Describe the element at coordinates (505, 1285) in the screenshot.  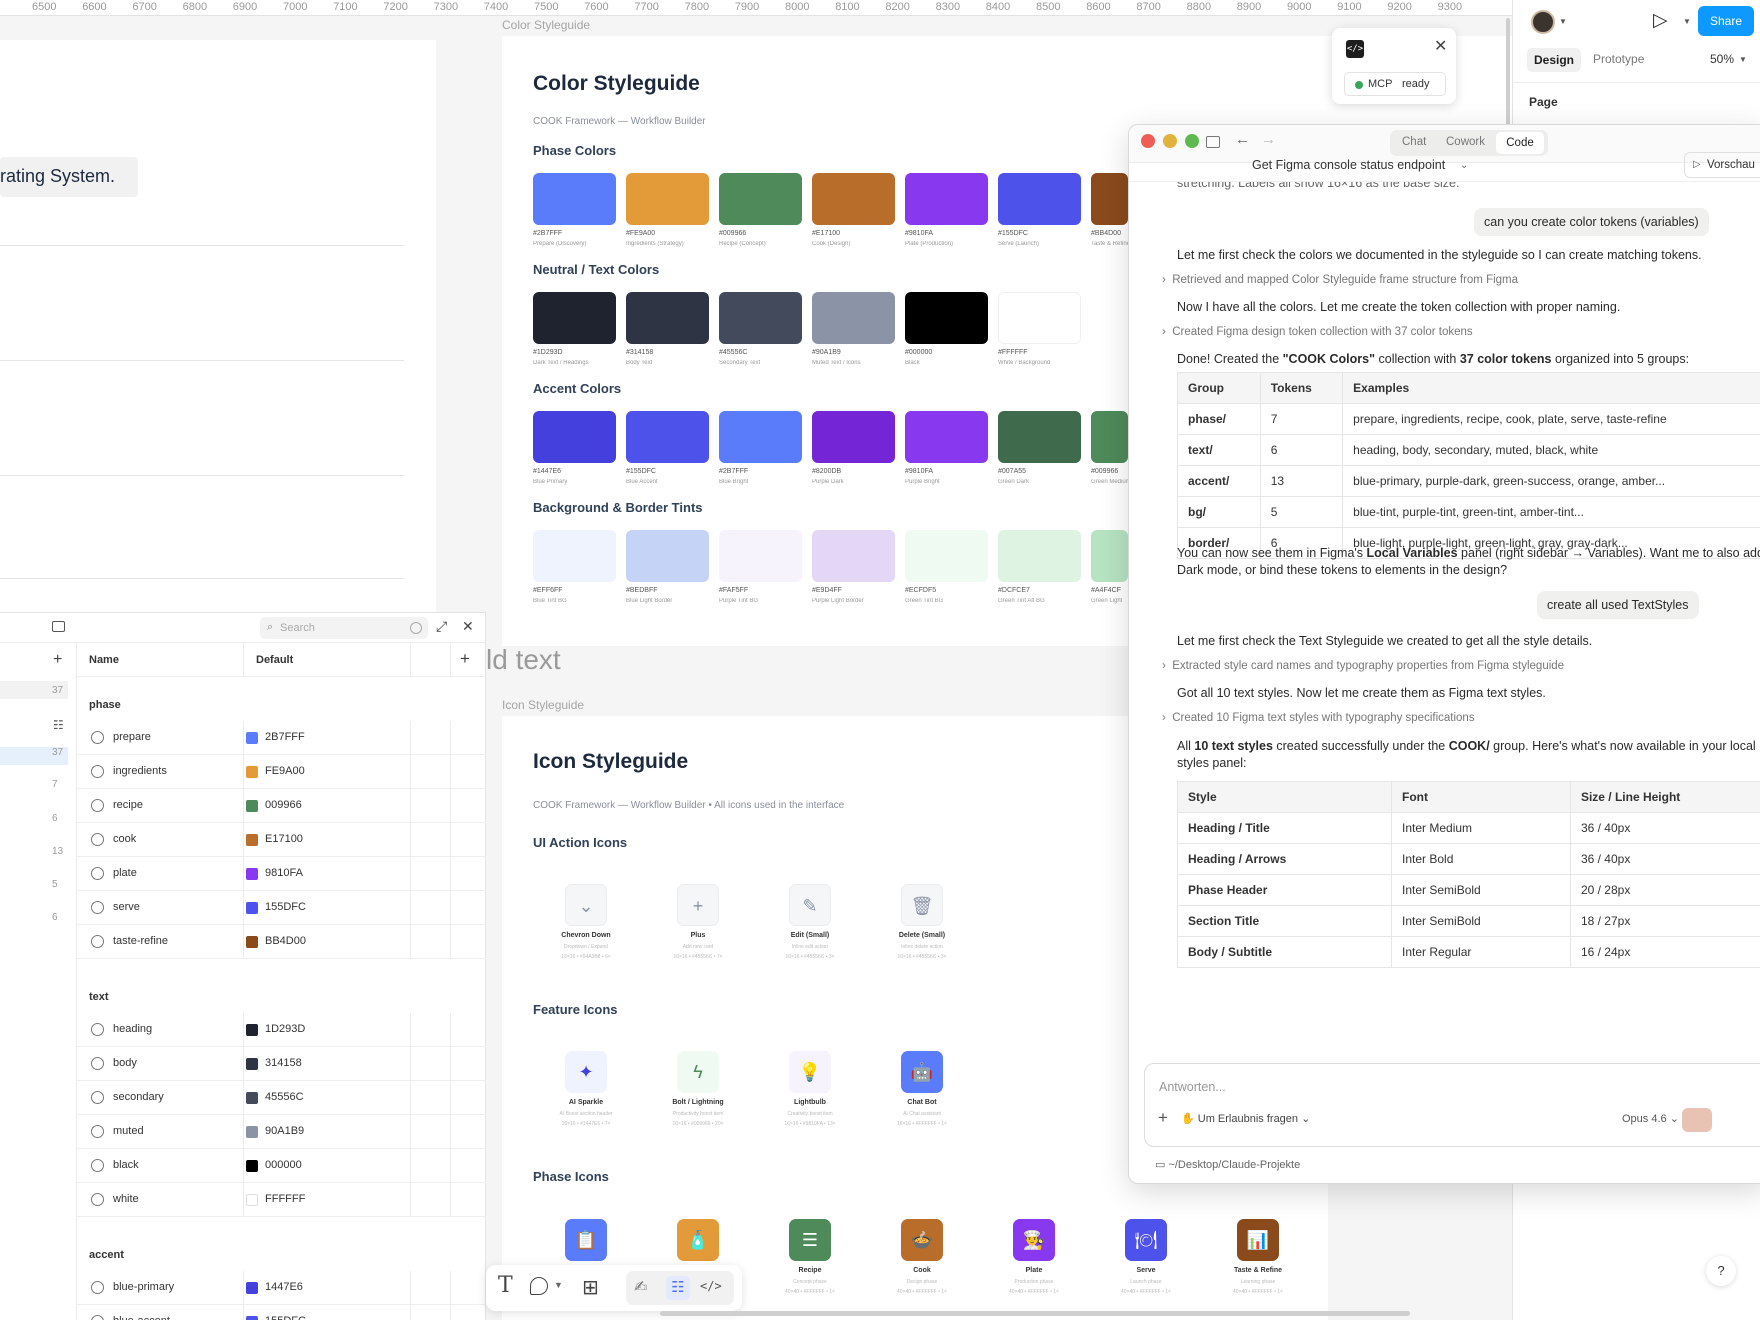
I see `text-tool-icon: T` at that location.